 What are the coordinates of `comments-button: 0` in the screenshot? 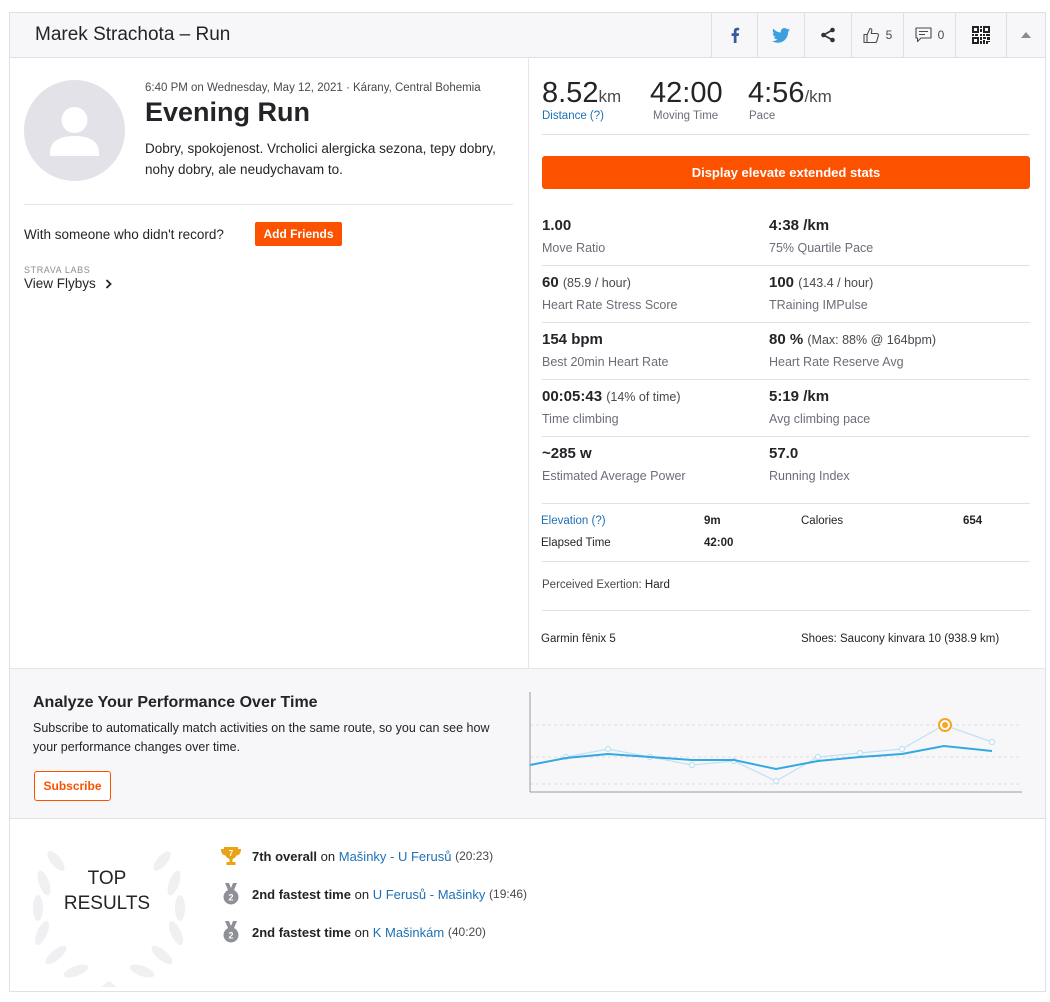 It's located at (929, 35).